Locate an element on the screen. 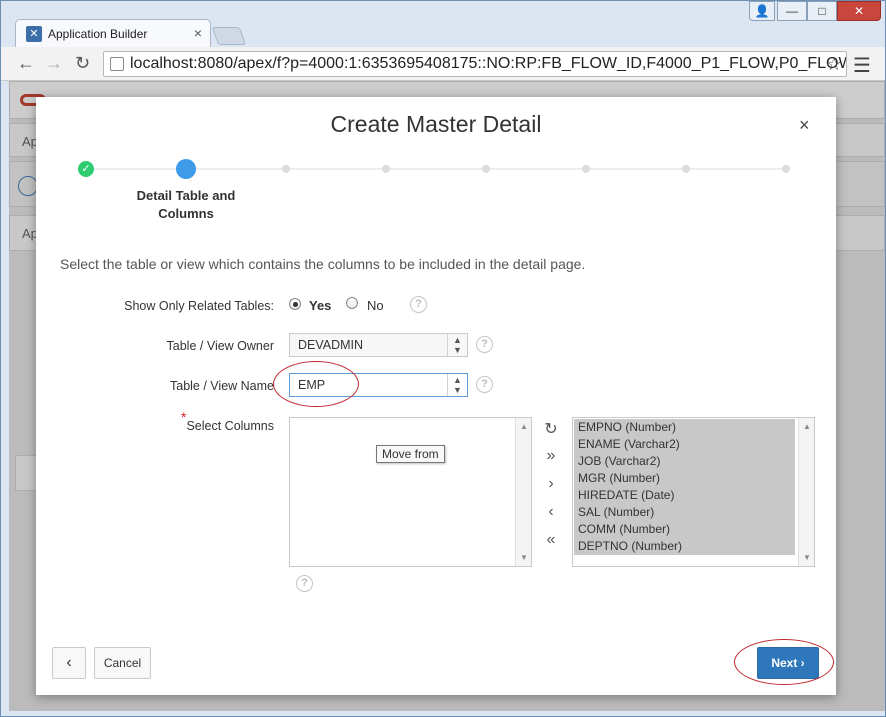 This screenshot has height=717, width=886. owner-select: DEVADMIN ▲ ▼ is located at coordinates (378, 345).